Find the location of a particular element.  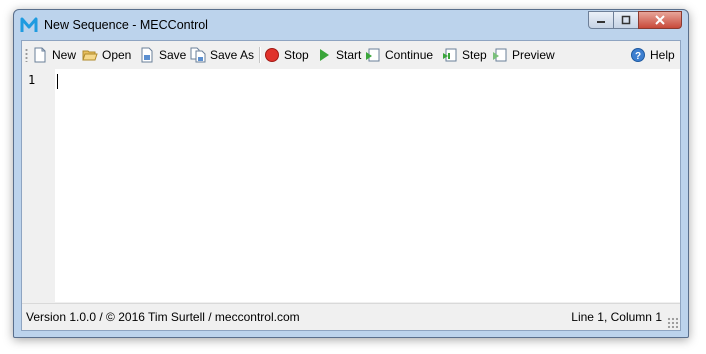

close-icon is located at coordinates (660, 20).